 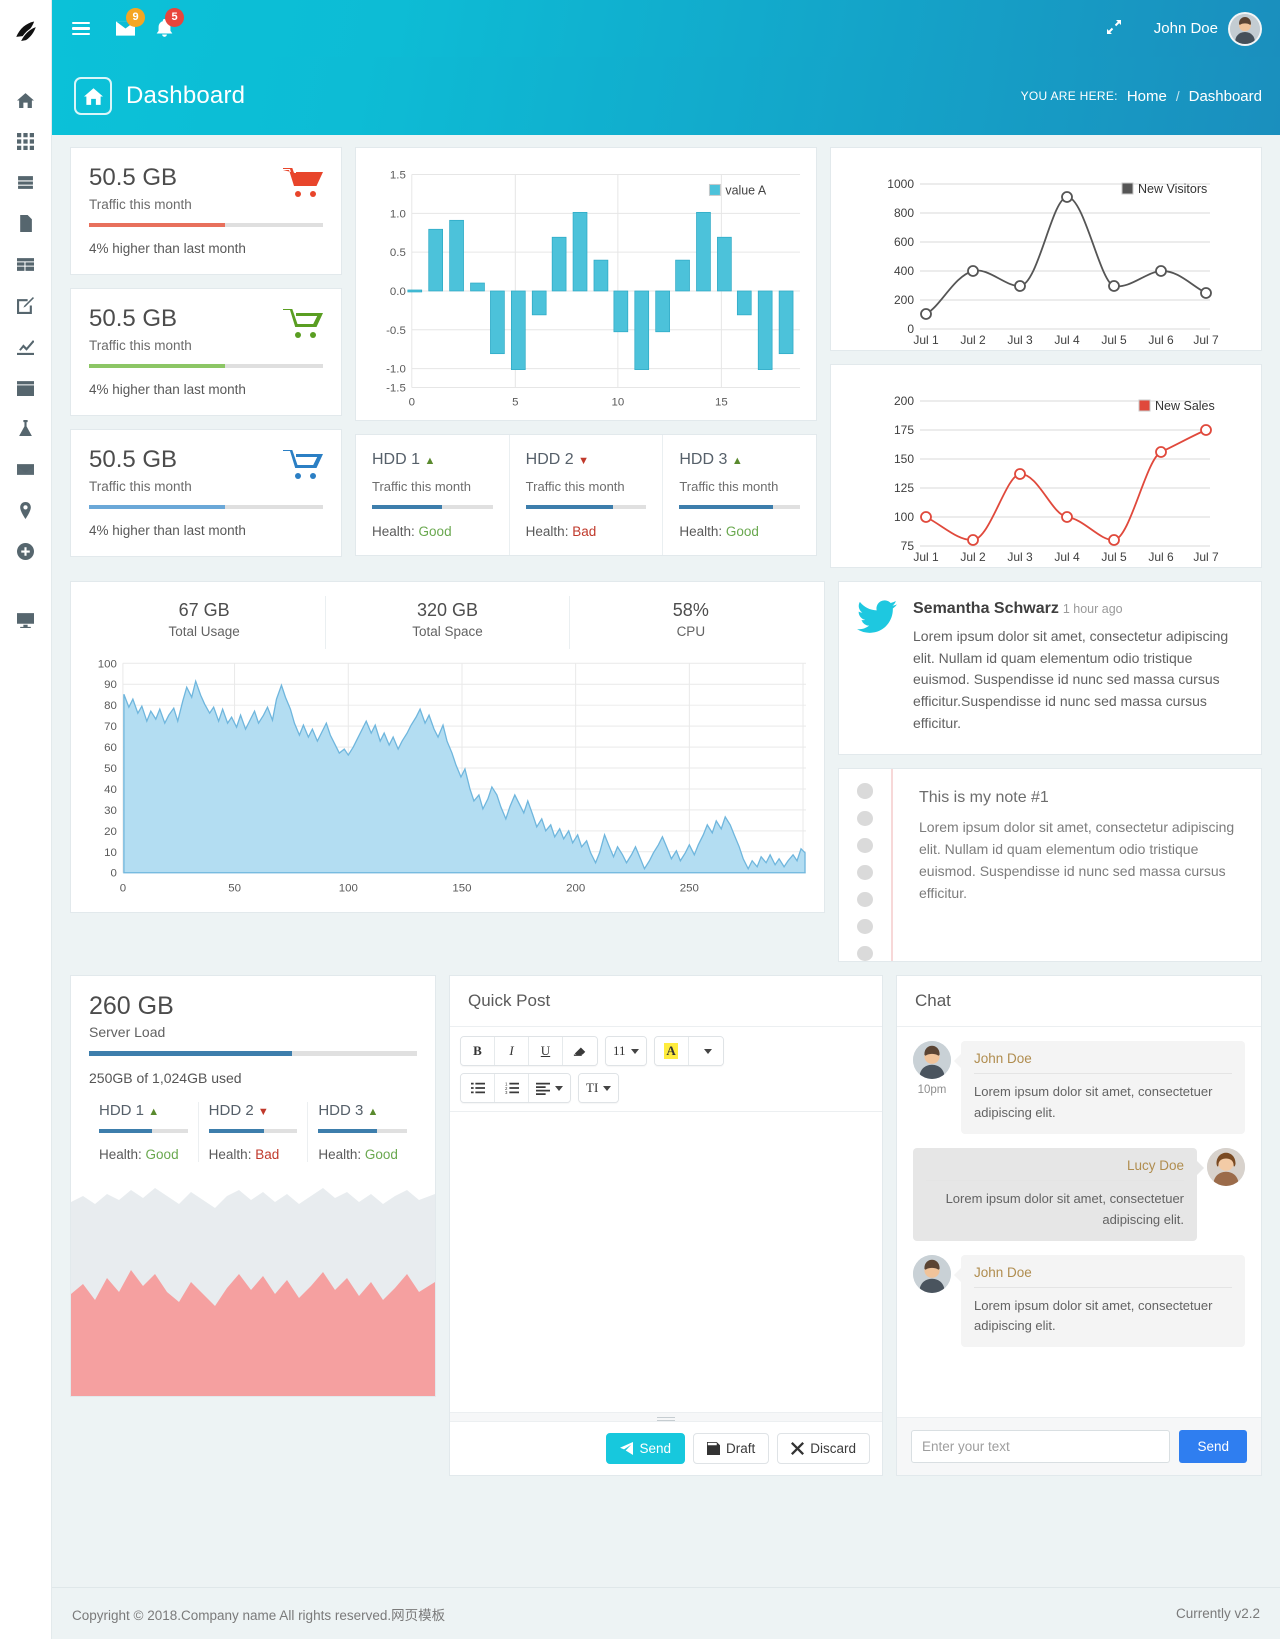 What do you see at coordinates (666, 1002) in the screenshot?
I see `quick-post-title: Quick Post` at bounding box center [666, 1002].